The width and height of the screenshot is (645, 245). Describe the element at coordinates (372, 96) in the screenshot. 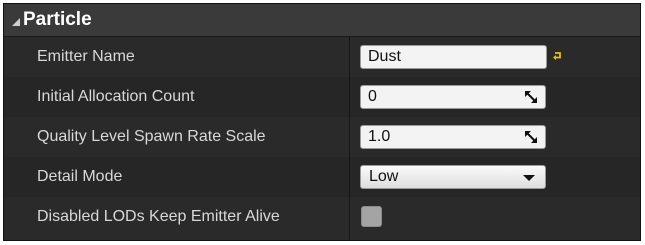

I see `initial-allocation-count-value: 0` at that location.